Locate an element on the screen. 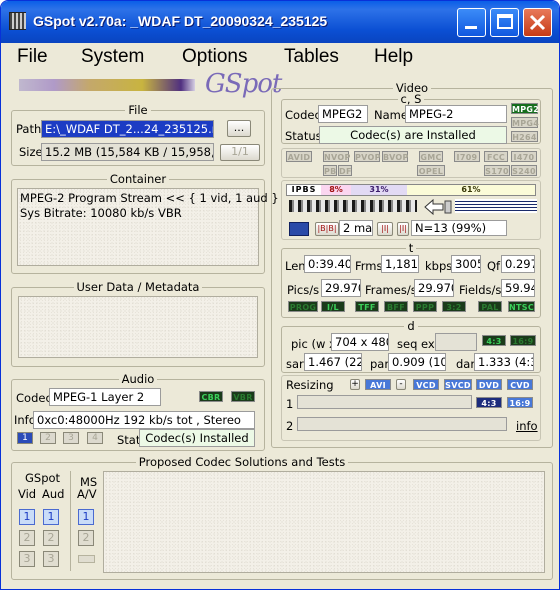 The height and width of the screenshot is (590, 560). i-indicator-2: |I| is located at coordinates (403, 229).